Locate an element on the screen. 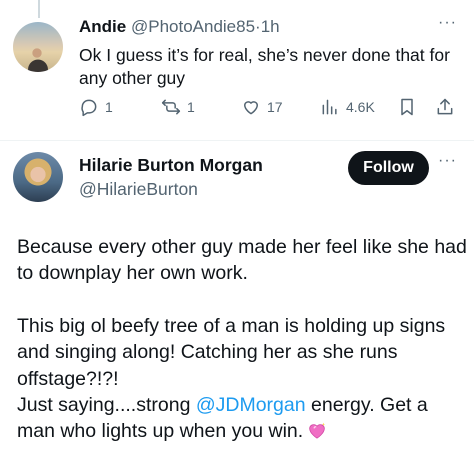 This screenshot has width=474, height=476. views-button: 4.6K is located at coordinates (347, 107).